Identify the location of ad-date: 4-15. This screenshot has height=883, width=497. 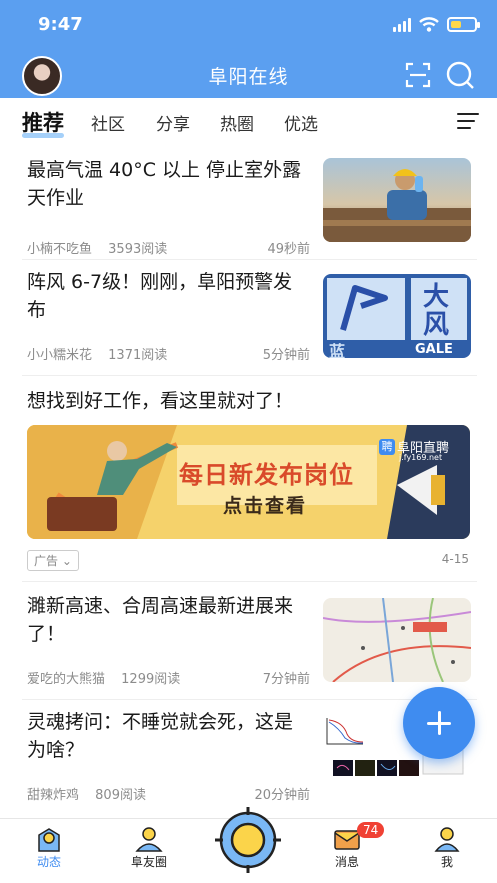
(455, 559).